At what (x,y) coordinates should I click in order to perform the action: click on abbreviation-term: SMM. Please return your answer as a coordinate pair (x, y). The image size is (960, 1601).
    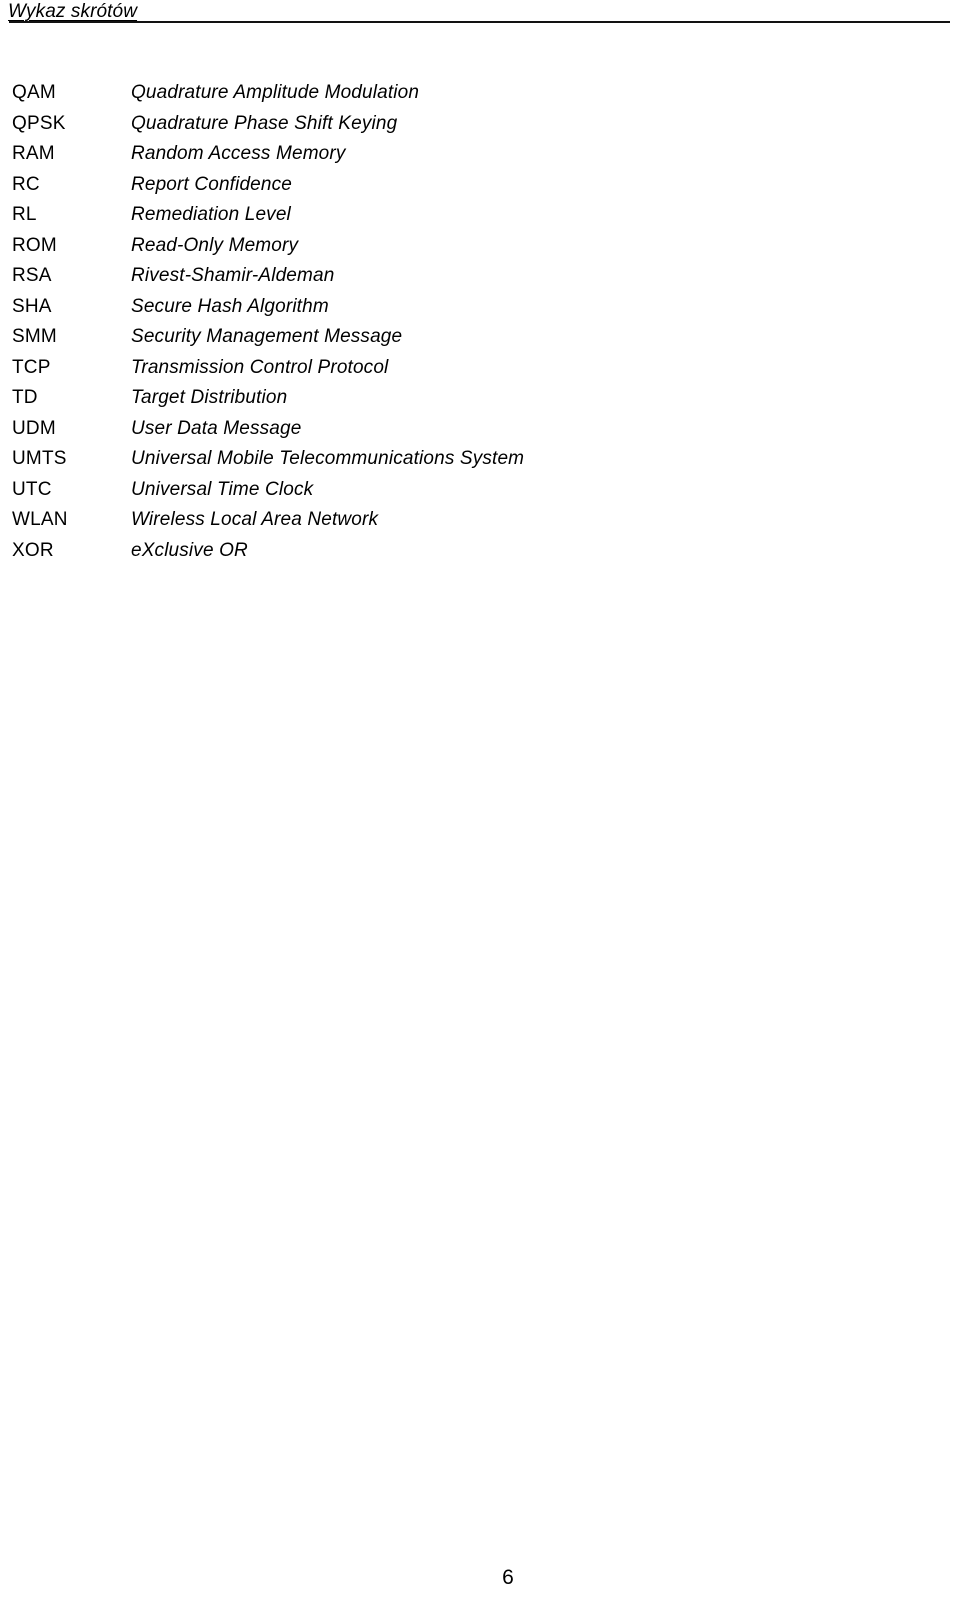
    Looking at the image, I should click on (34, 336).